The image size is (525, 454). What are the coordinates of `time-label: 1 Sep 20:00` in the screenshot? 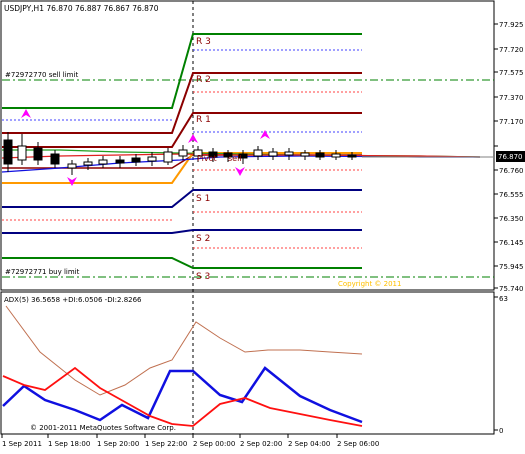 It's located at (118, 444).